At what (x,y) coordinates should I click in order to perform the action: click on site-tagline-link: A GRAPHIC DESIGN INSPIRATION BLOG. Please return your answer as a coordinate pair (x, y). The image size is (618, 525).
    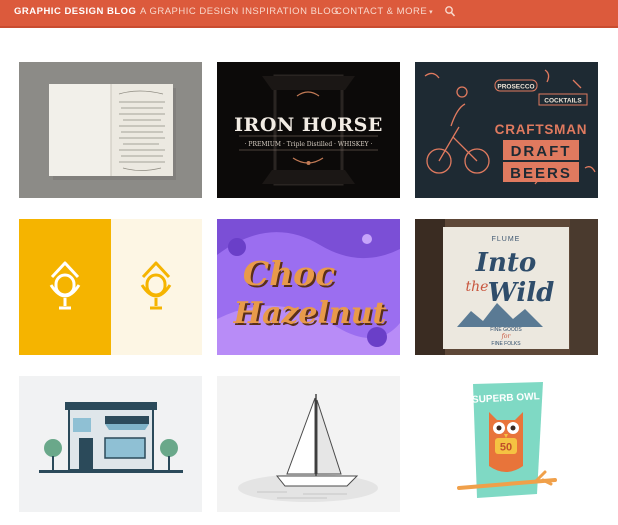
    Looking at the image, I should click on (239, 13).